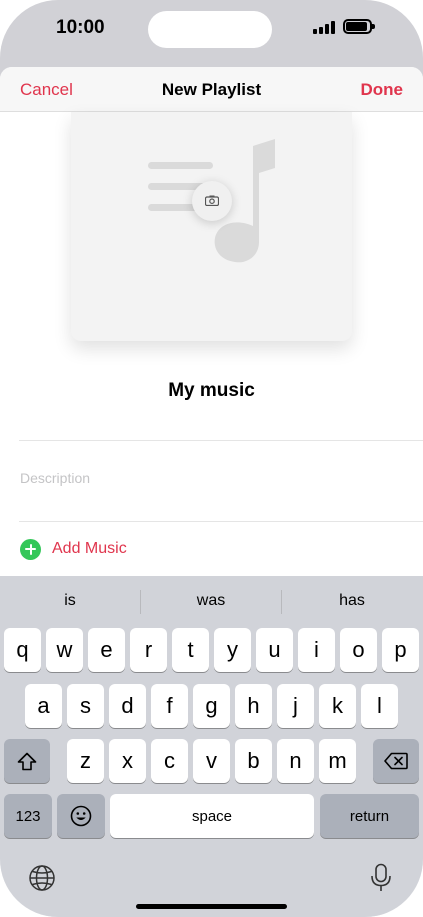  Describe the element at coordinates (253, 706) in the screenshot. I see `key-h: h` at that location.